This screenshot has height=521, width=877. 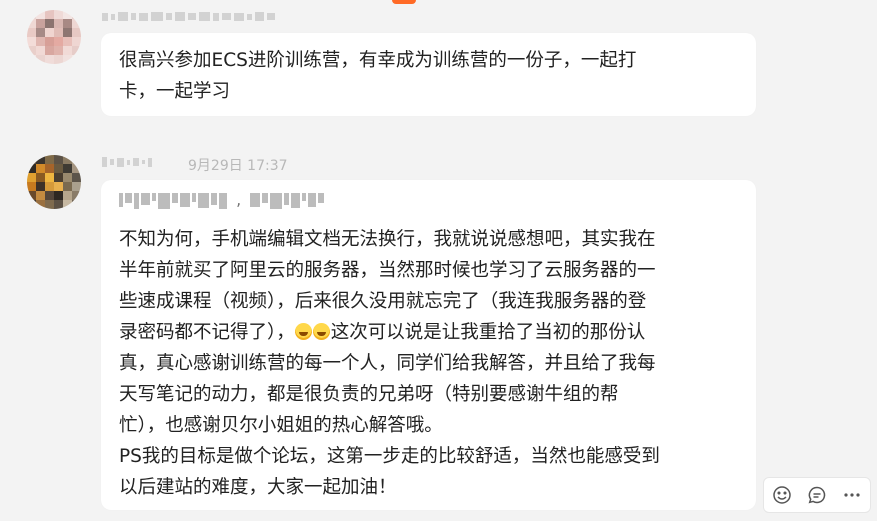 I want to click on more-icon, so click(x=852, y=495).